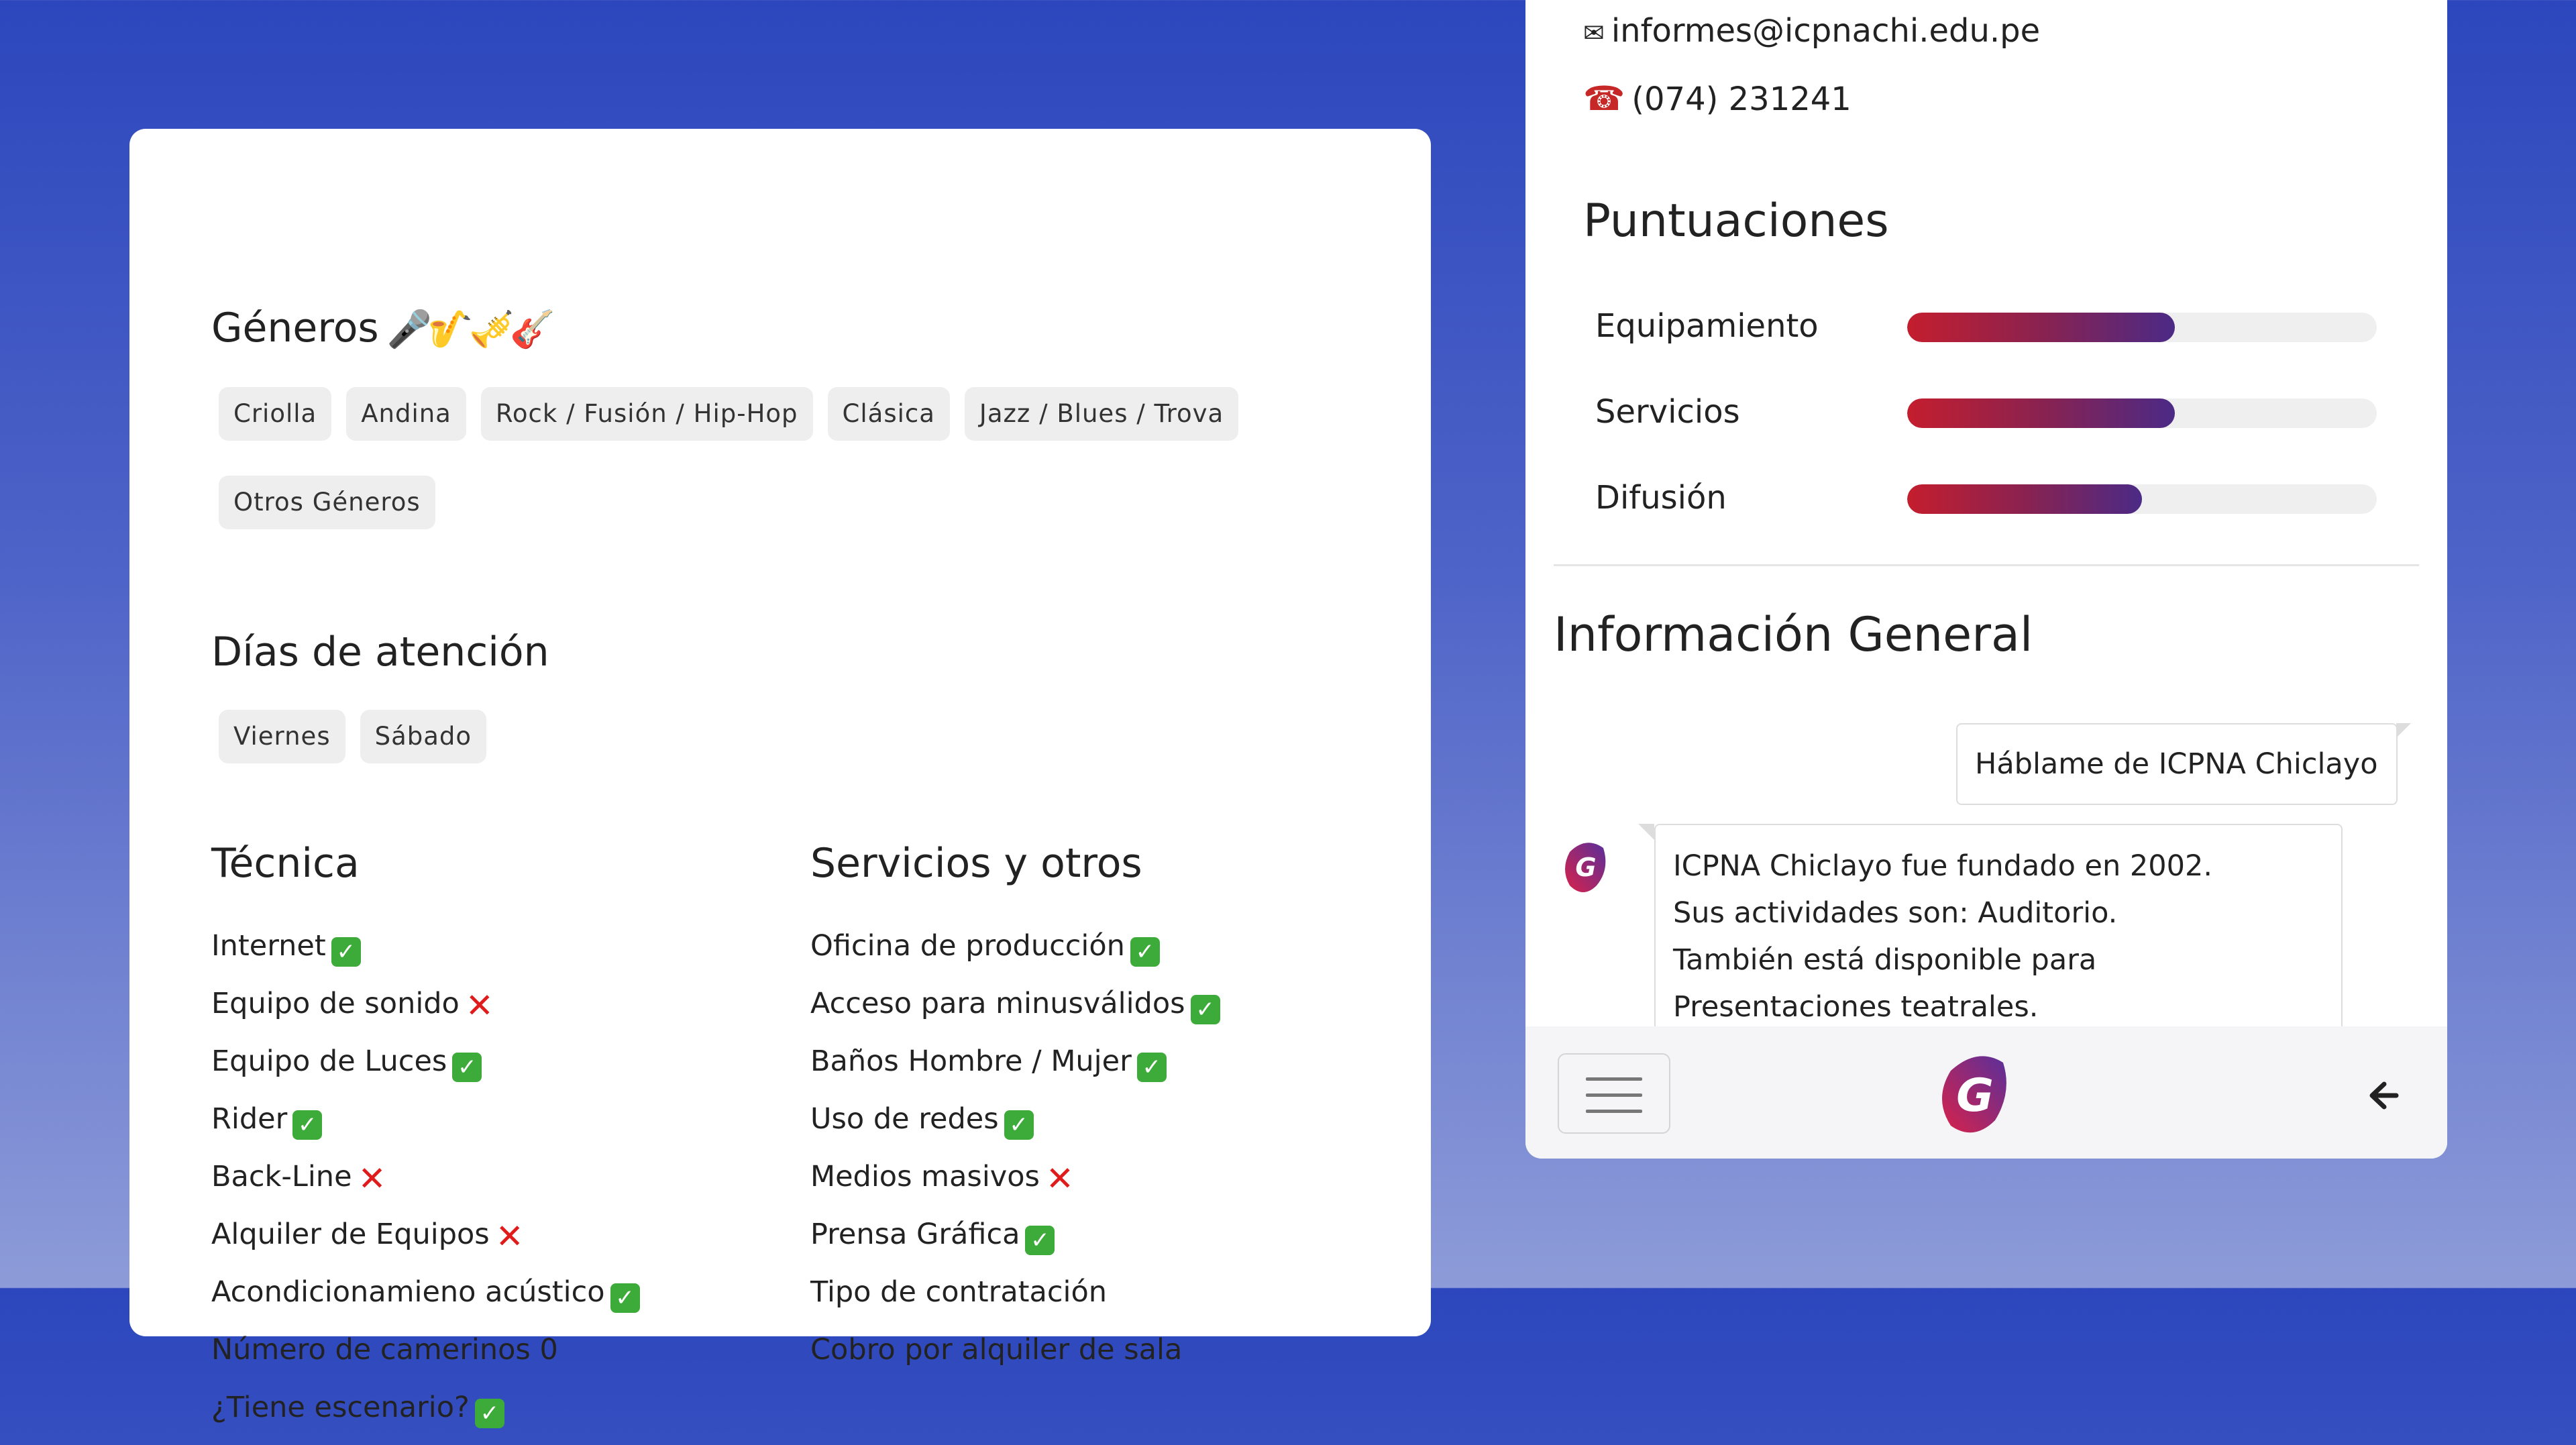 Image resolution: width=2576 pixels, height=1445 pixels. Describe the element at coordinates (282, 736) in the screenshot. I see `day-chip: Viernes` at that location.